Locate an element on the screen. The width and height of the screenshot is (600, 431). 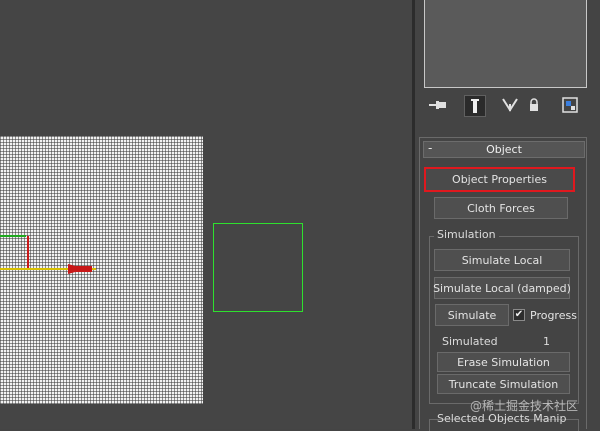
gizmo-arrow-shaft is located at coordinates (81, 269).